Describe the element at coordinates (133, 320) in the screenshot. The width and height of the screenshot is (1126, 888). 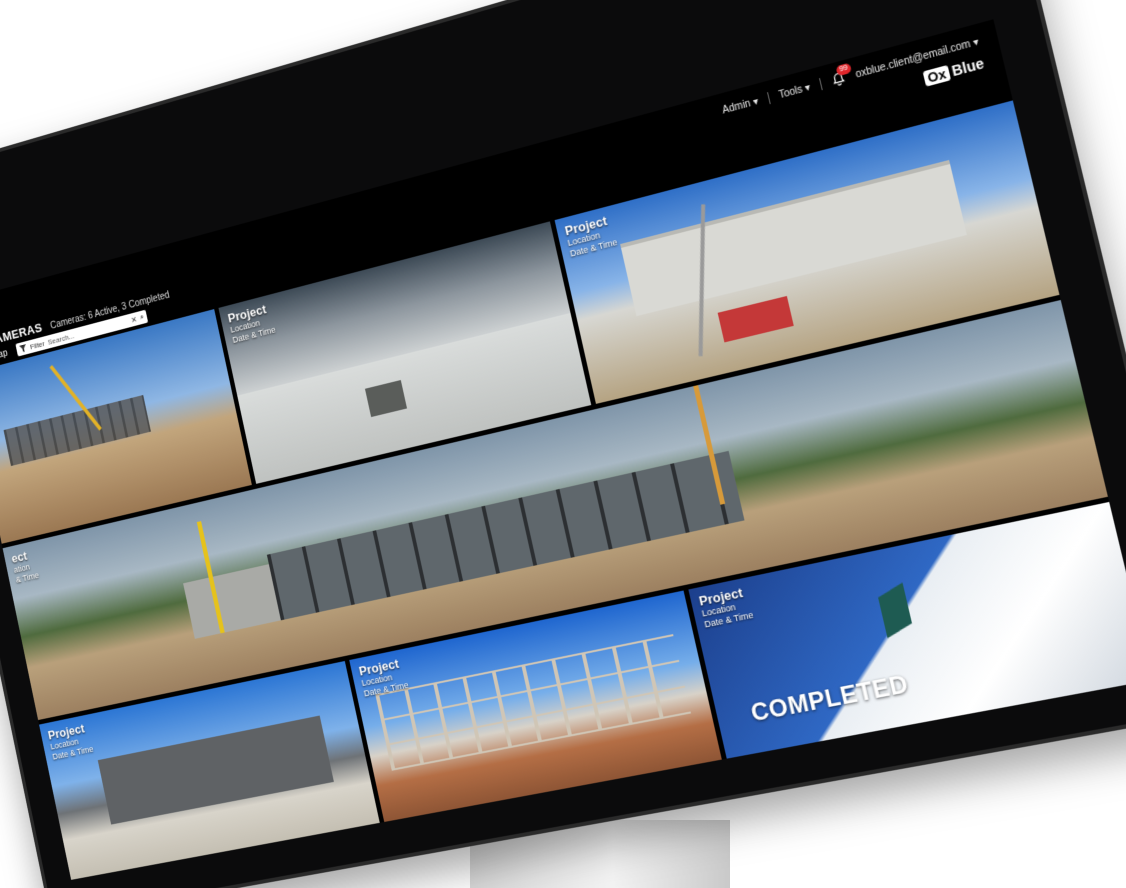
I see `clear-icon: ✕` at that location.